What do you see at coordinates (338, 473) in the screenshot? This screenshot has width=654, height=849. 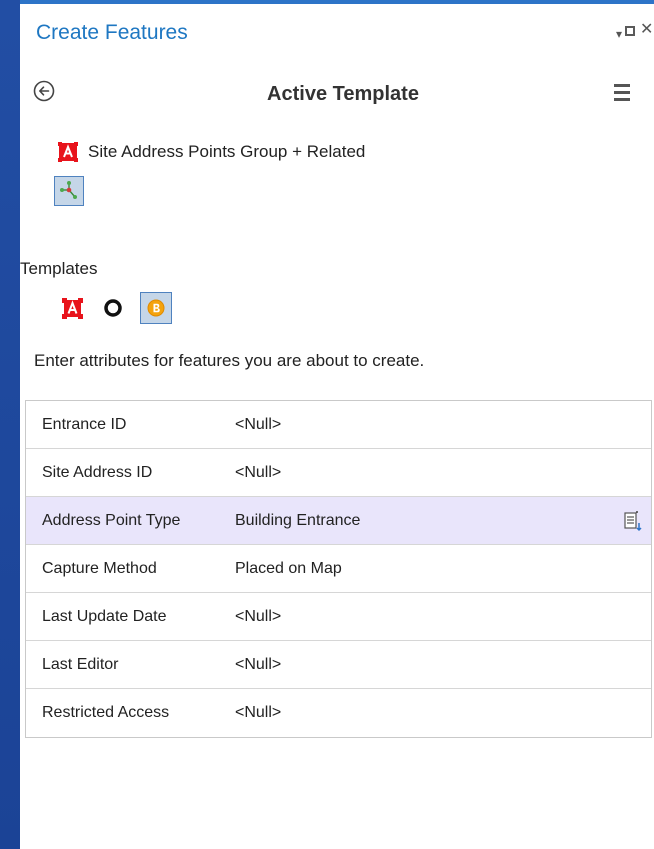 I see `attribute-row-site-address-id: Site Address ID <Null>` at bounding box center [338, 473].